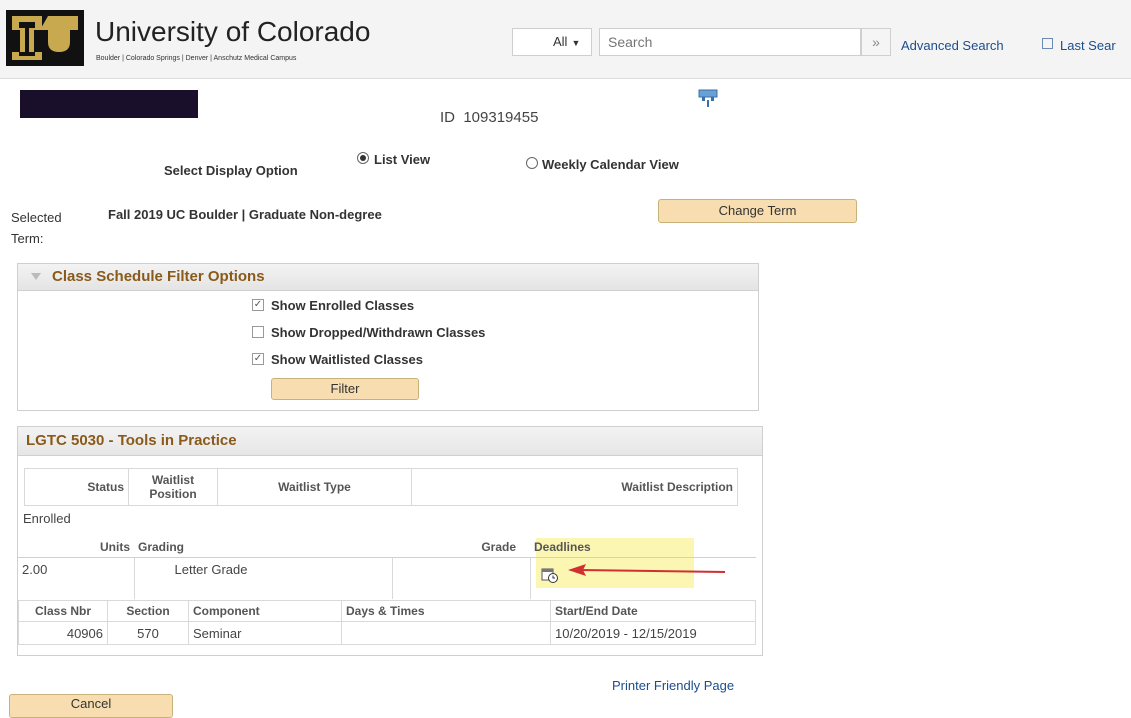 Image resolution: width=1131 pixels, height=718 pixels. What do you see at coordinates (148, 611) in the screenshot?
I see `section-header: Section` at bounding box center [148, 611].